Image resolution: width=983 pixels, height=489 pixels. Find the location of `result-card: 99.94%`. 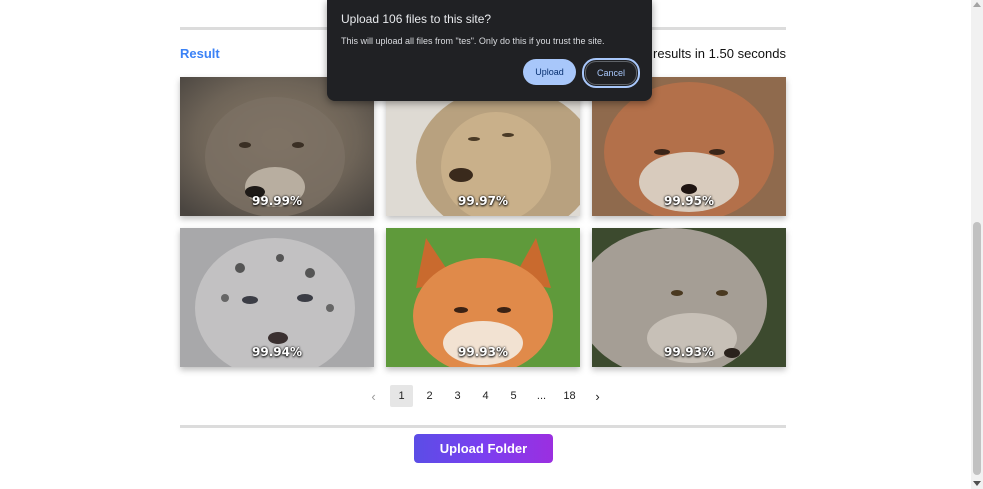

result-card: 99.94% is located at coordinates (277, 297).